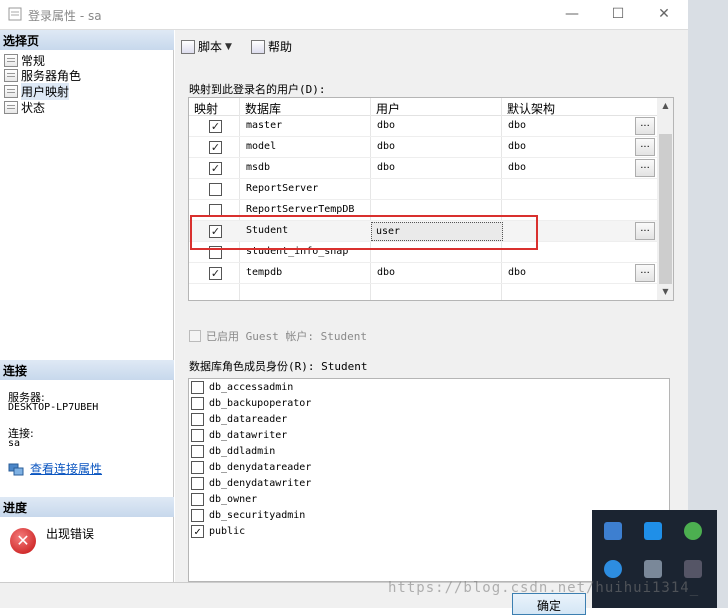  What do you see at coordinates (24, 107) in the screenshot?
I see `nav-item-status: 状态` at bounding box center [24, 107].